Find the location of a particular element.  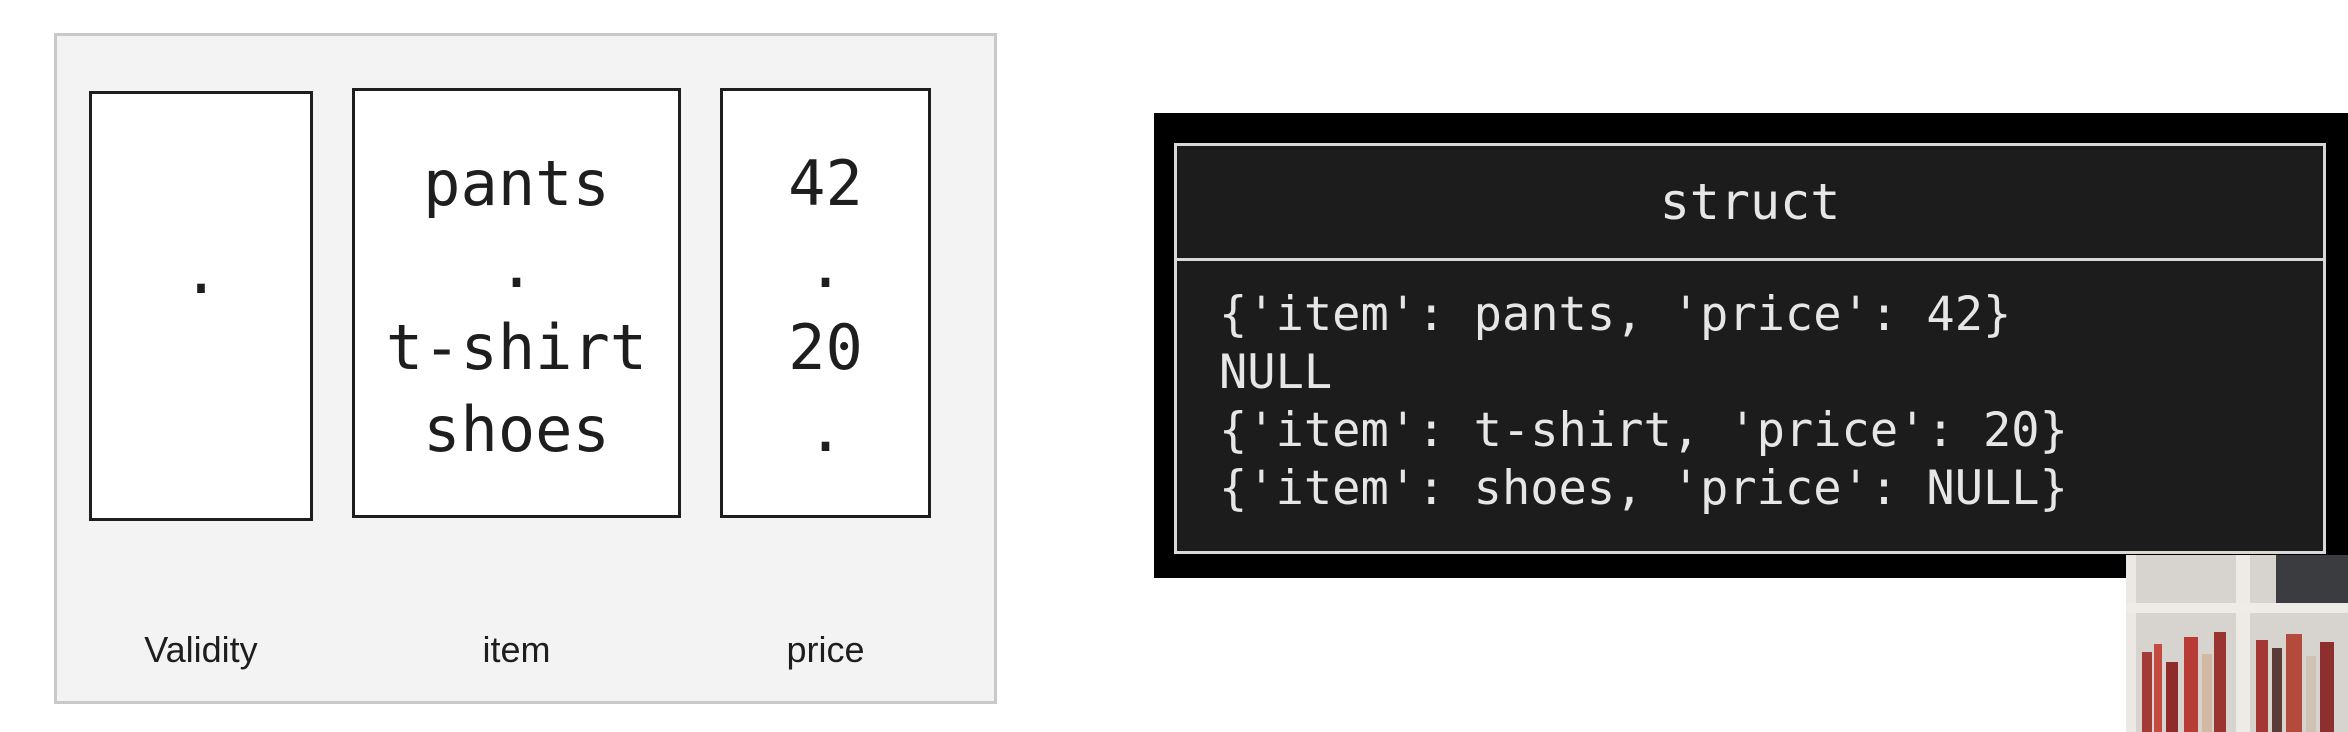

struct-row: {'item': pants, 'price': 42} is located at coordinates (1615, 314).